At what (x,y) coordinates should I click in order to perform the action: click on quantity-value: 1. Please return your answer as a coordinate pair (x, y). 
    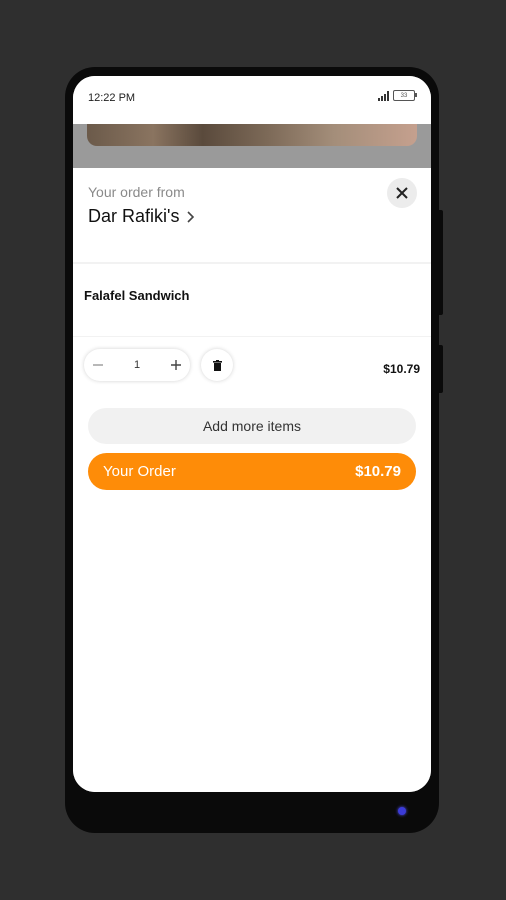
    Looking at the image, I should click on (137, 365).